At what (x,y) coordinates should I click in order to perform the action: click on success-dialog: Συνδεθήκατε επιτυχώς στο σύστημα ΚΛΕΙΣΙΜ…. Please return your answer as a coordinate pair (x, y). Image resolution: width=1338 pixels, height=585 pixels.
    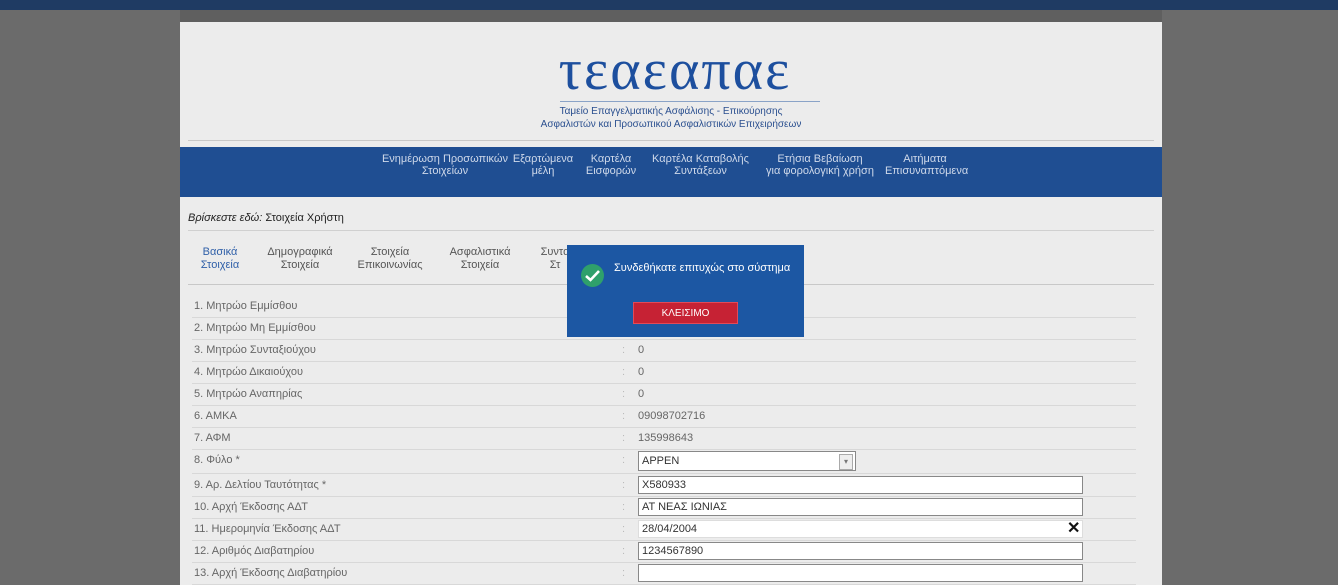
    Looking at the image, I should click on (685, 291).